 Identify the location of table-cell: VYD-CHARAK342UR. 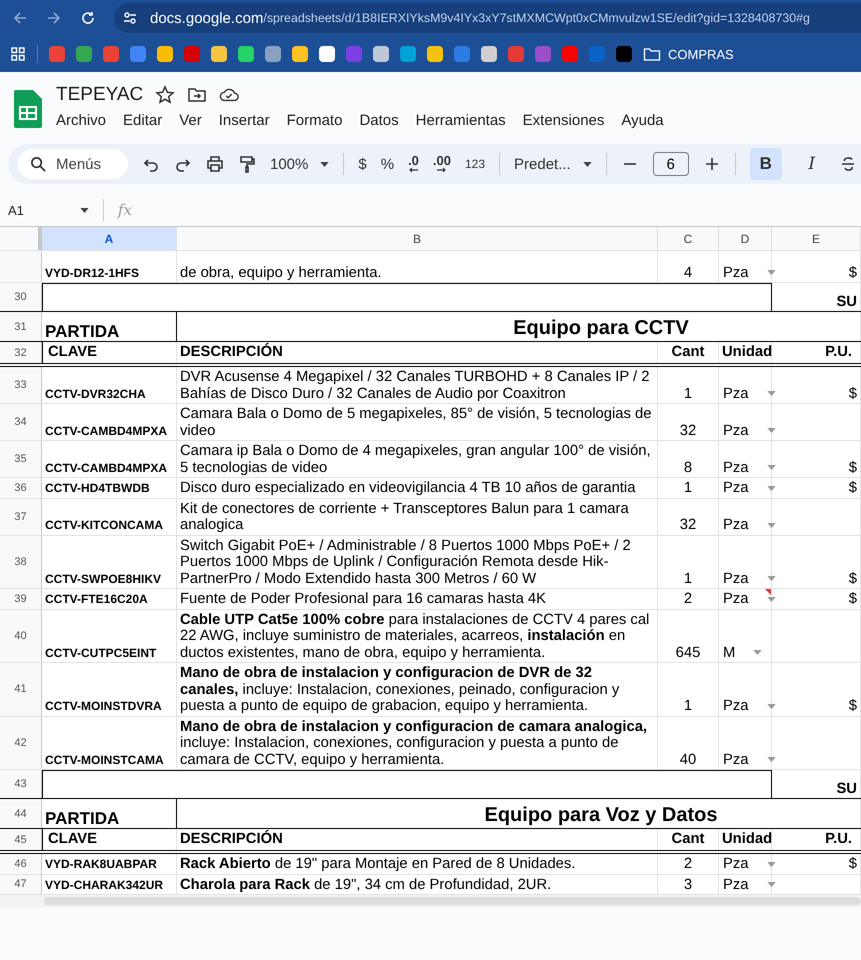
(104, 884).